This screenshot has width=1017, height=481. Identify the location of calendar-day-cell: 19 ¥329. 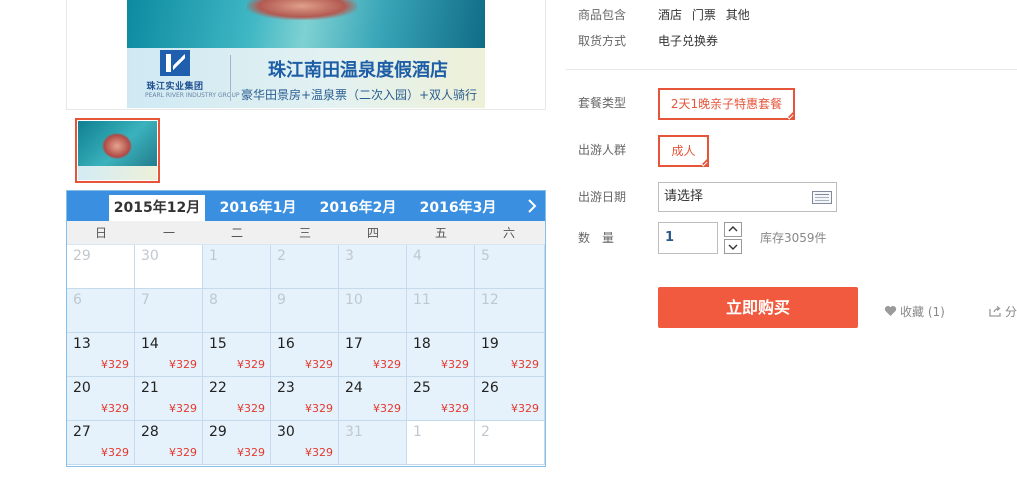
(510, 355).